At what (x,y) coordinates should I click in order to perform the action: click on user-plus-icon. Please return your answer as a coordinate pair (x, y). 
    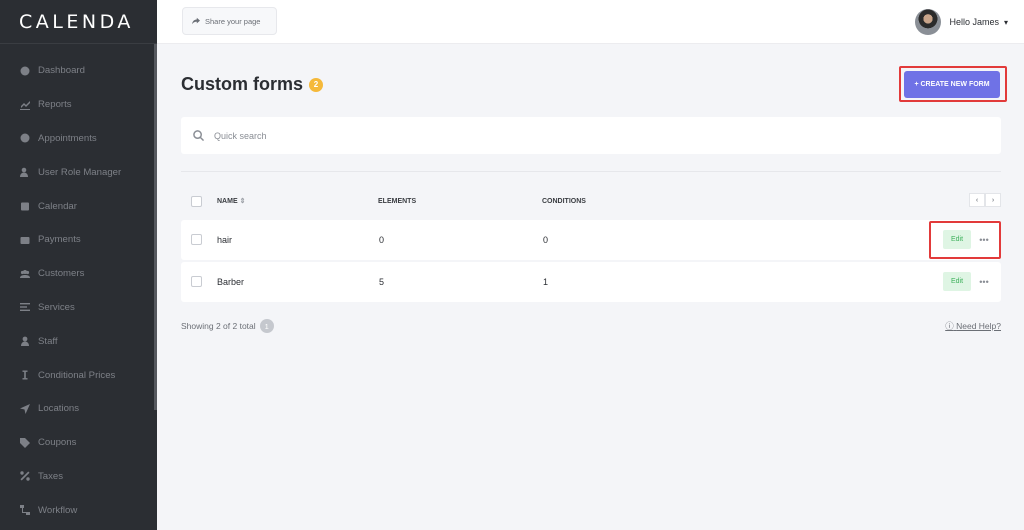
    Looking at the image, I should click on (24, 172).